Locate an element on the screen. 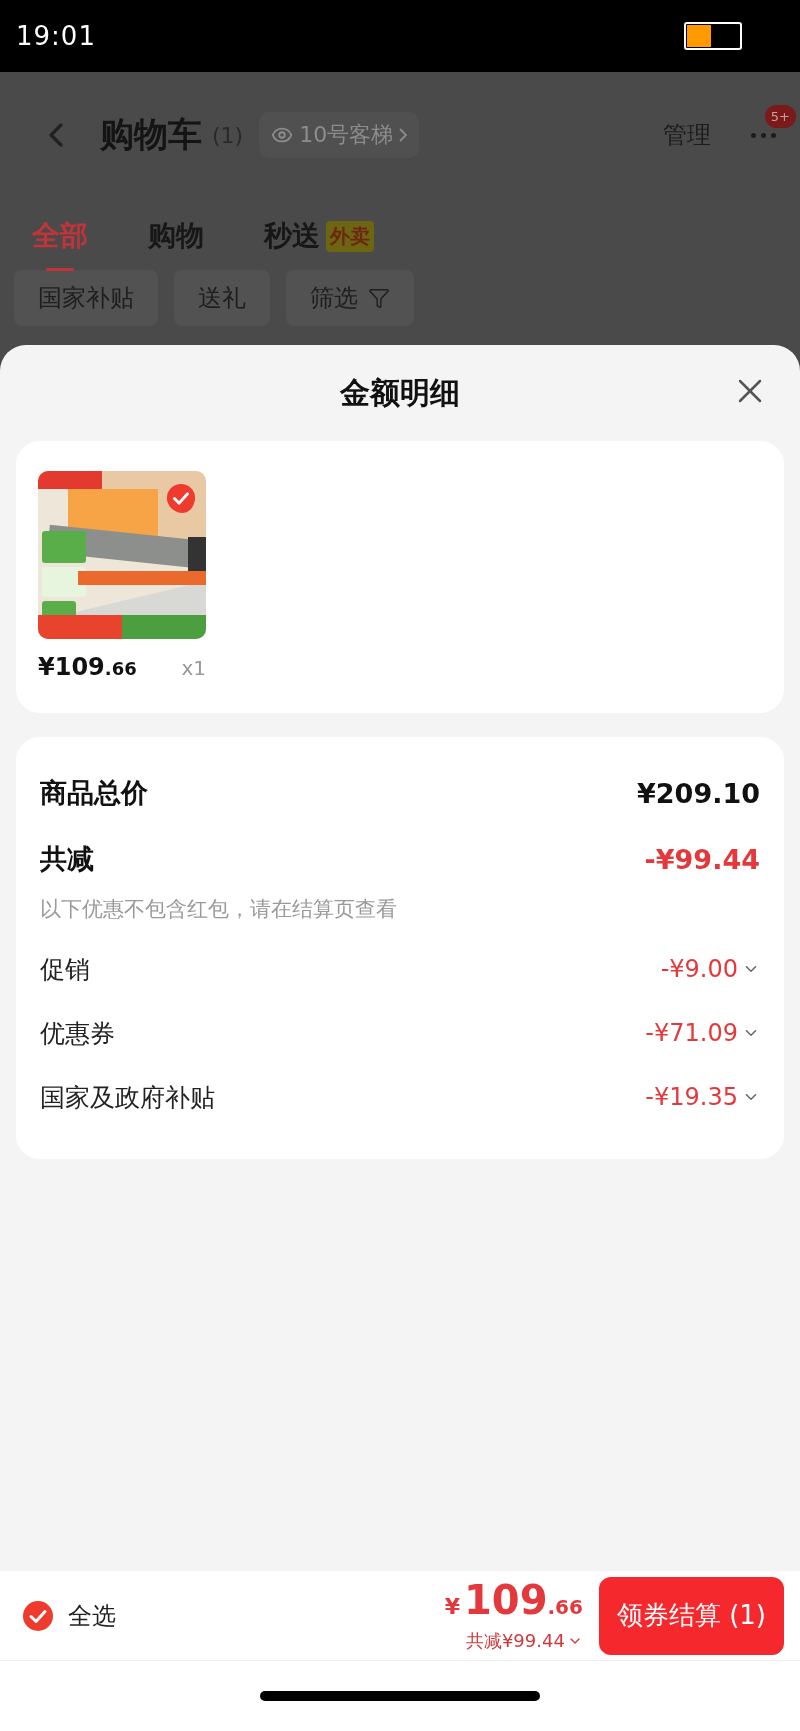  footer-discount: 共减¥99.44 is located at coordinates (524, 1641).